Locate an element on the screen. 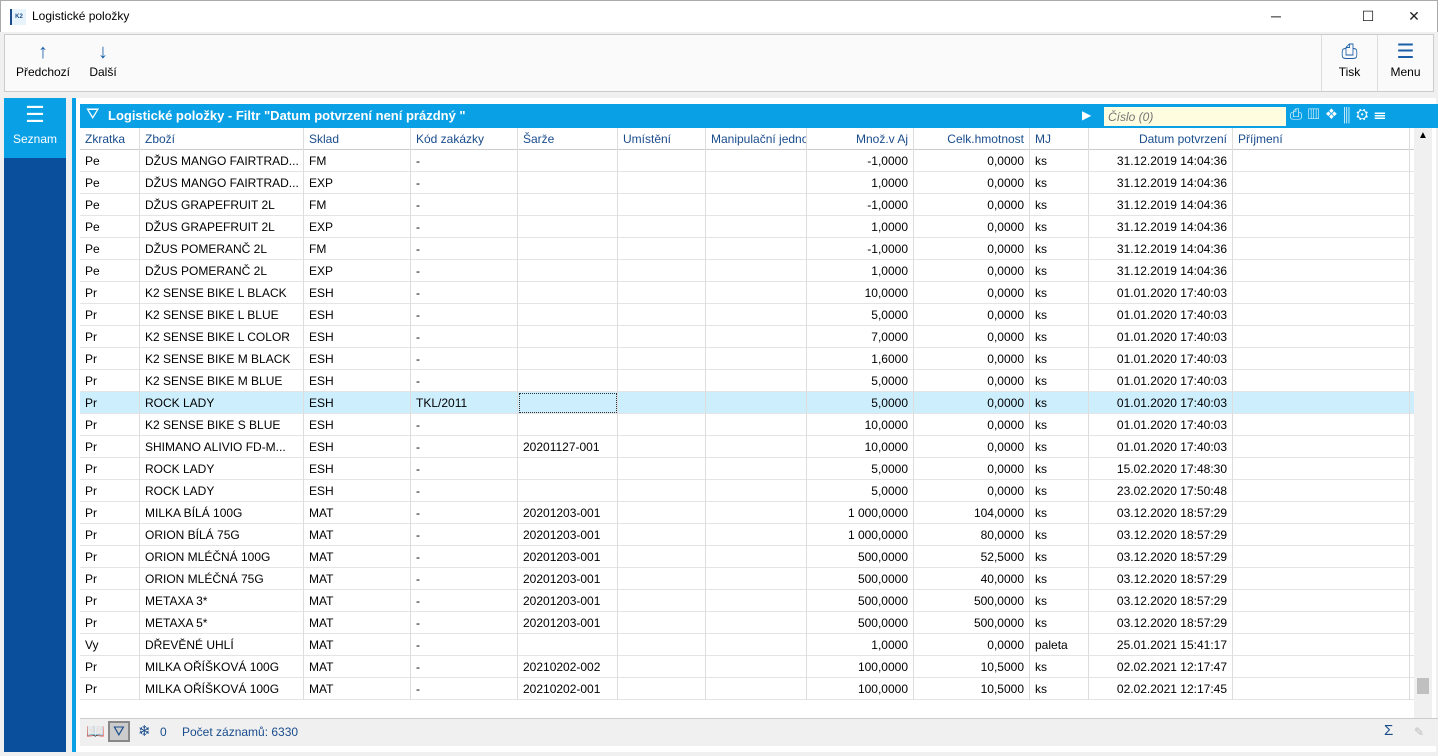  table-cell: METAXA 3* is located at coordinates (222, 601).